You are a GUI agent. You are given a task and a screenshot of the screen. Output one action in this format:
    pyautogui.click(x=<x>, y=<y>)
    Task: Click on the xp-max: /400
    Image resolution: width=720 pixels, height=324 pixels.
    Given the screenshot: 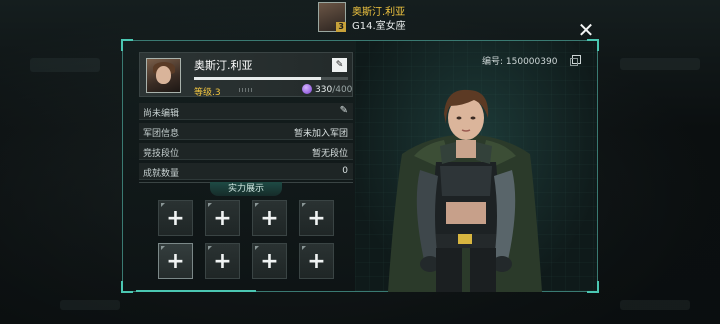 What is the action you would take?
    pyautogui.click(x=342, y=90)
    